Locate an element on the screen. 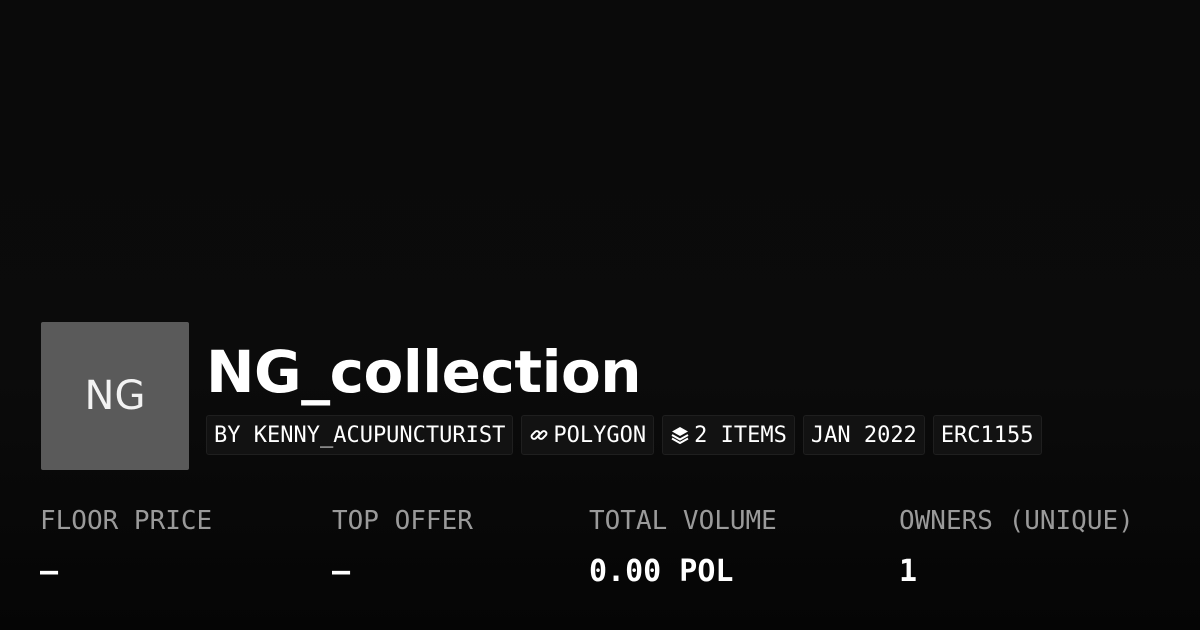 This screenshot has height=630, width=1200. standard-tag: ERC1155 is located at coordinates (987, 435).